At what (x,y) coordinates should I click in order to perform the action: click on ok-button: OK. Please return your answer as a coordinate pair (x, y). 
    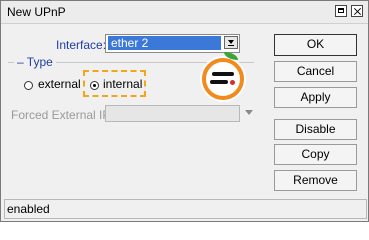
    Looking at the image, I should click on (315, 45).